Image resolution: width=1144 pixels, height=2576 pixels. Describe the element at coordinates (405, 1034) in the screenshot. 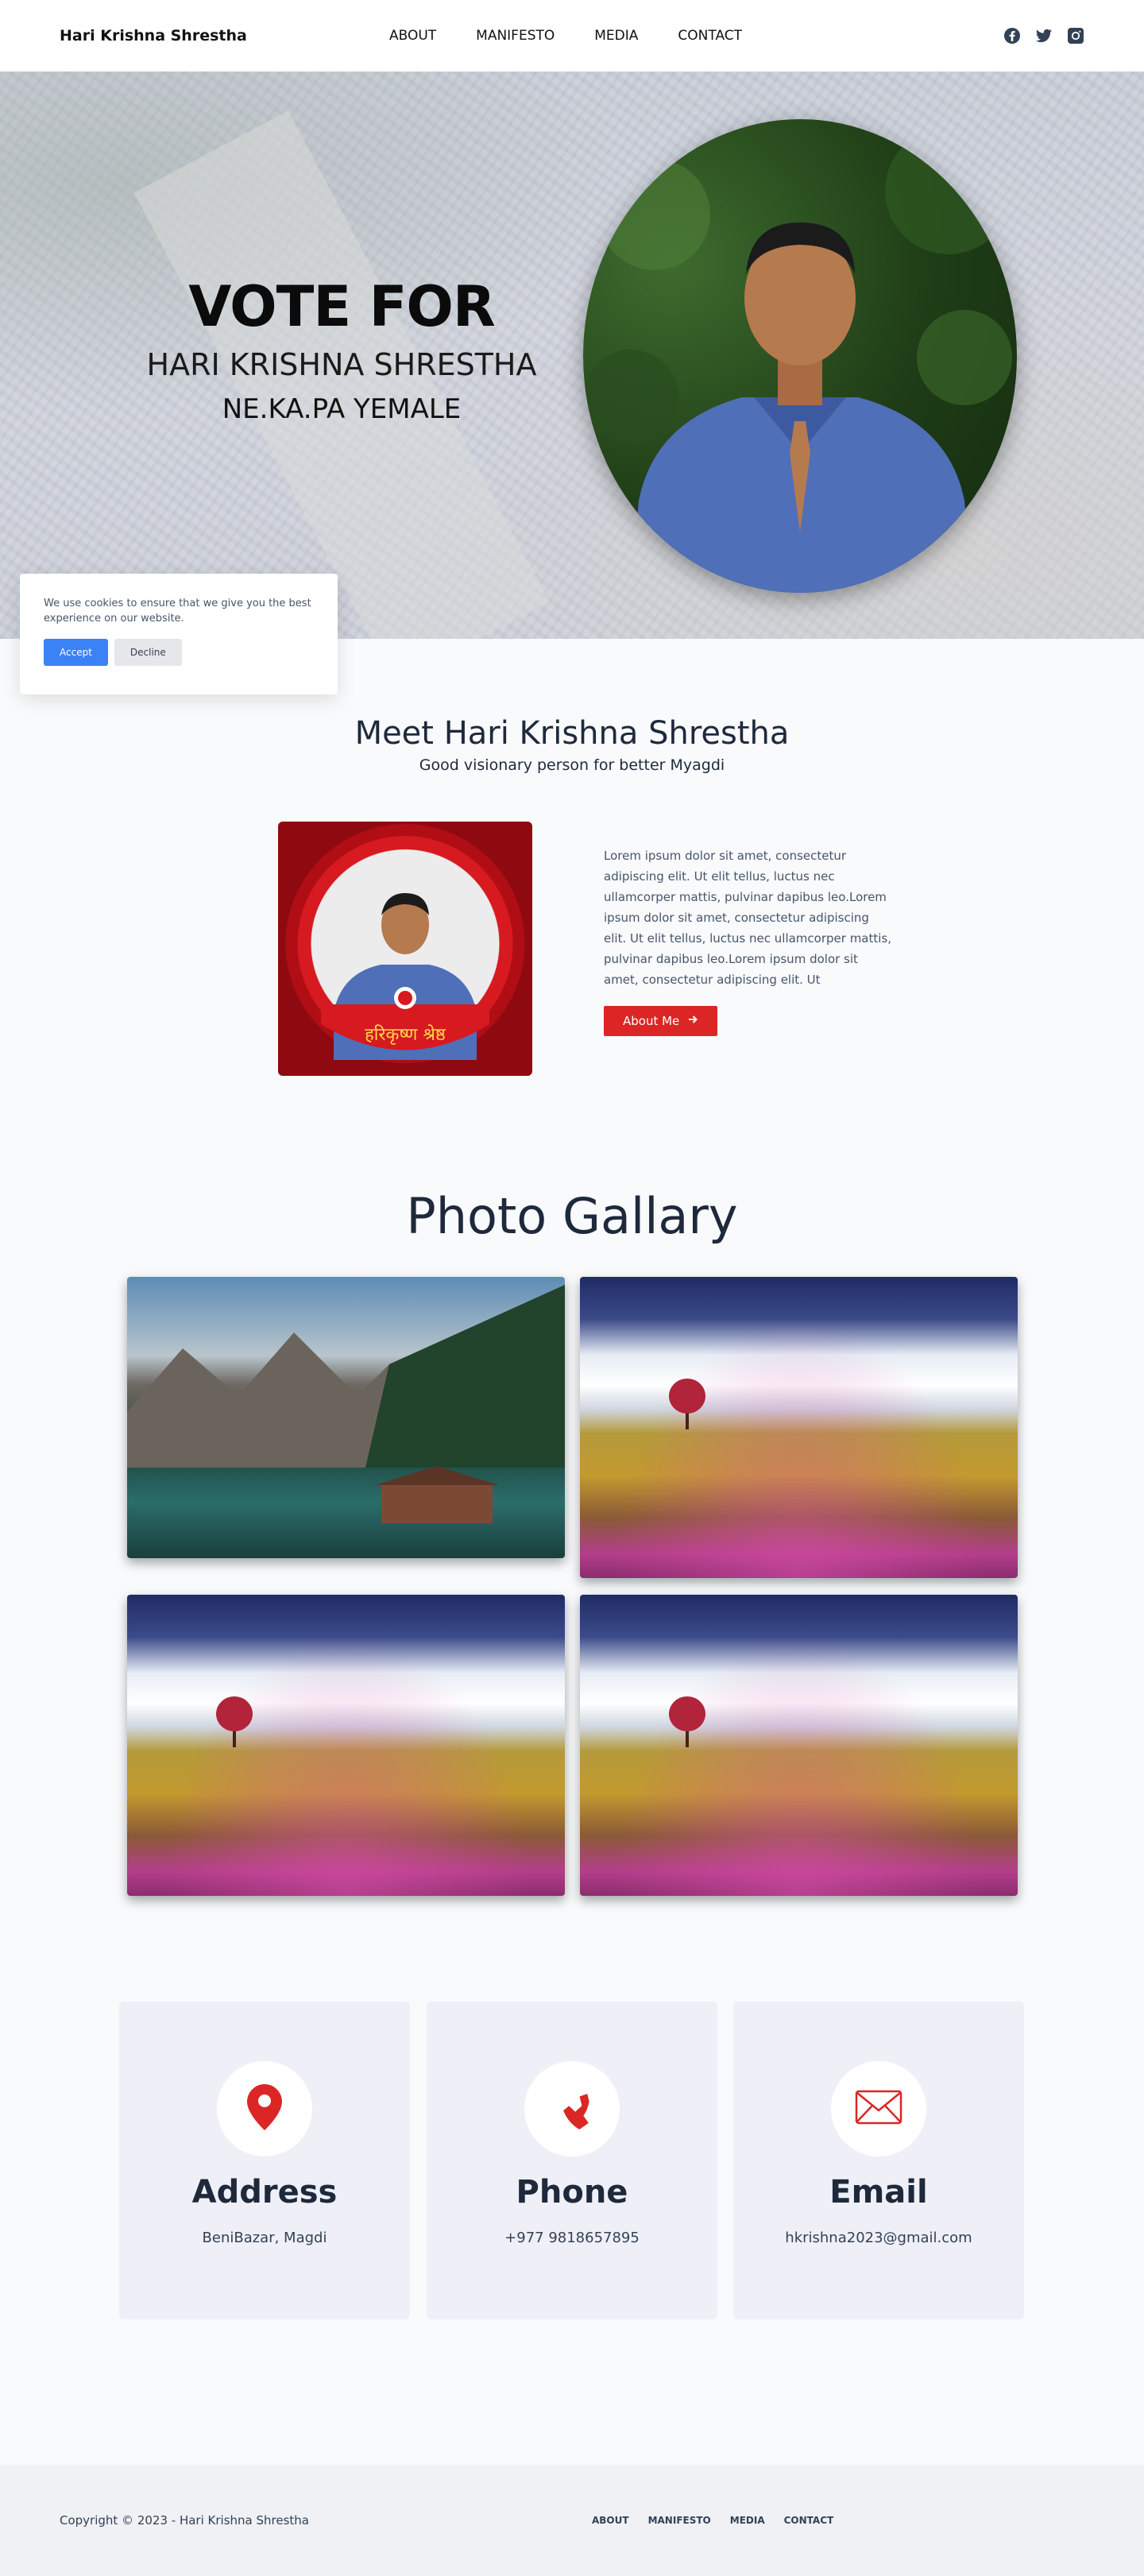

I see `poster-name: हरिकृष्ण श्रेष्ठ` at that location.